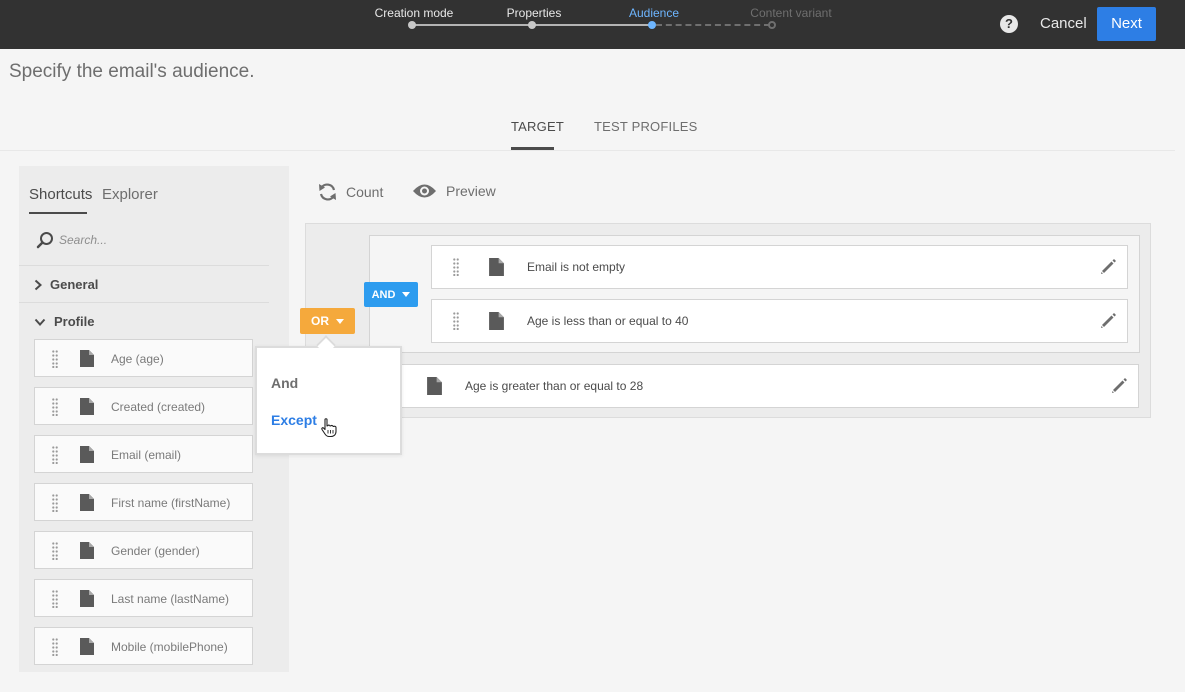 This screenshot has width=1185, height=692. What do you see at coordinates (779, 321) in the screenshot?
I see `condition-age-lte-40: Age is less than or equal to 40` at bounding box center [779, 321].